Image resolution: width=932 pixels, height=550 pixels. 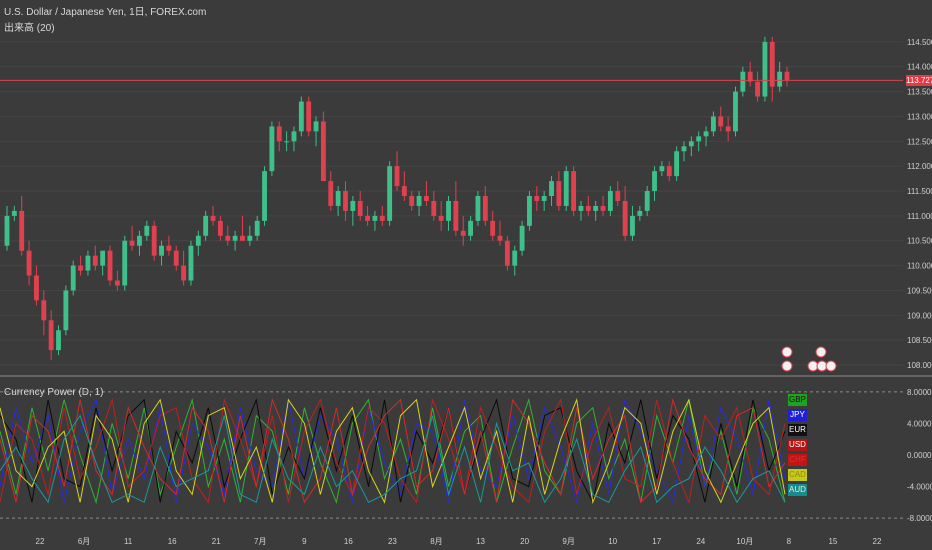 What do you see at coordinates (919, 392) in the screenshot?
I see `indicator-tick-label: 8.0000` at bounding box center [919, 392].